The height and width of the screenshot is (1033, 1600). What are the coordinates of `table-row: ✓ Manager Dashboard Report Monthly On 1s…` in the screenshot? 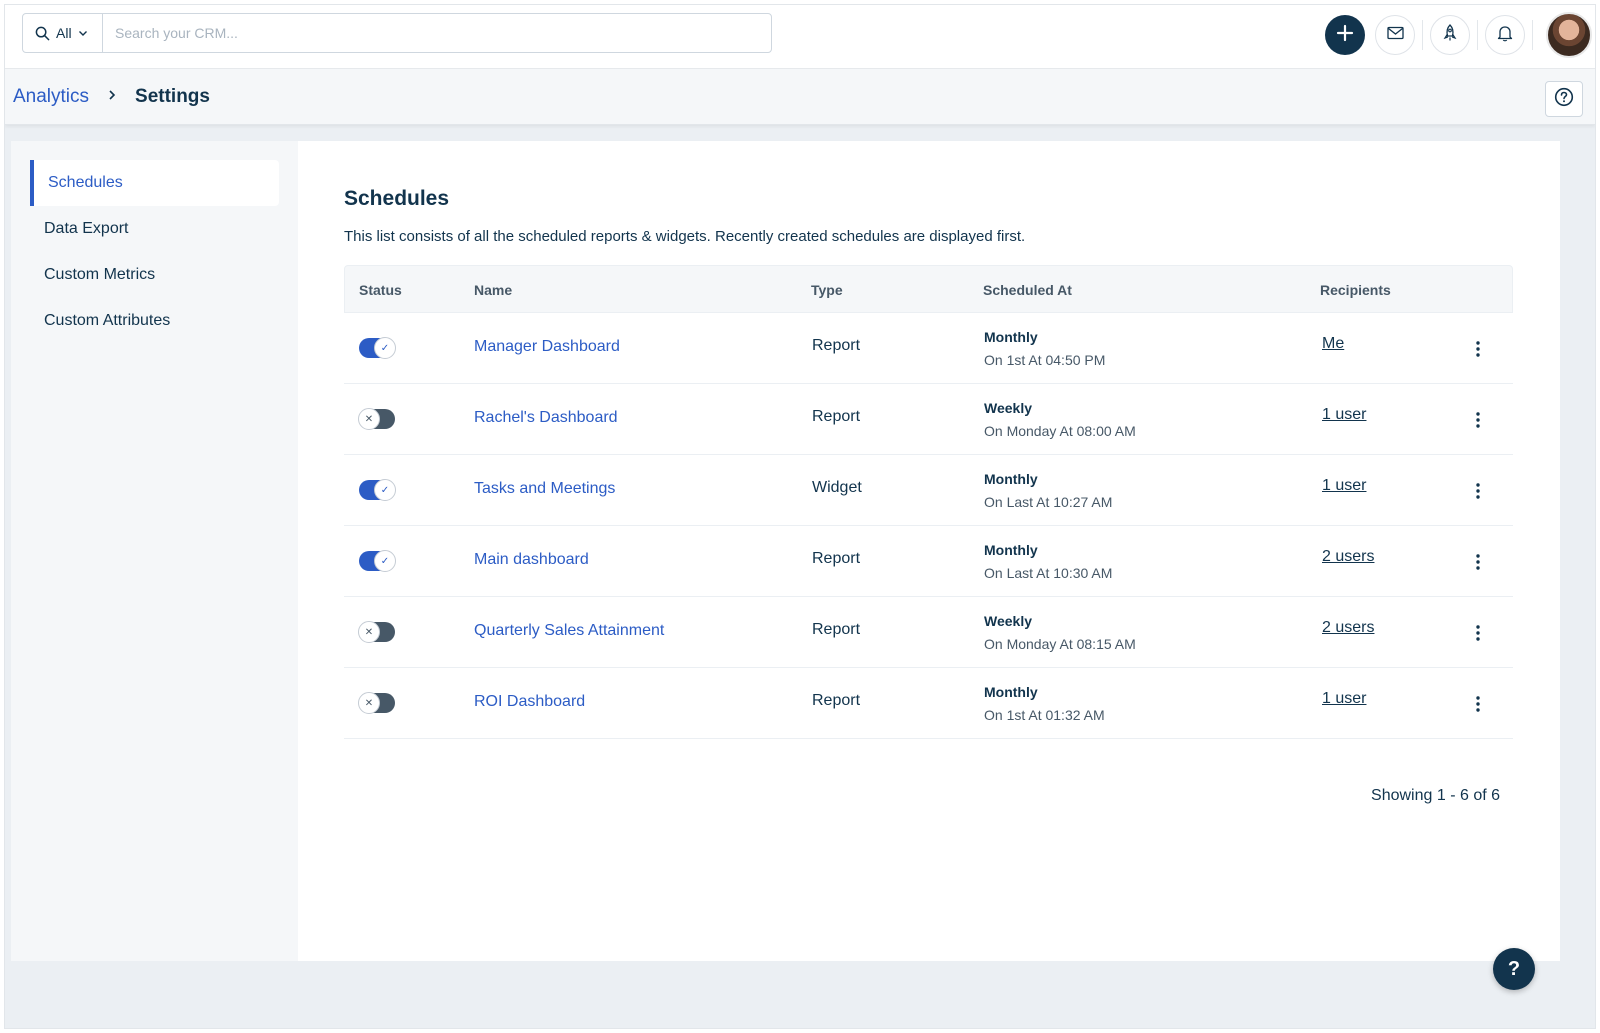 It's located at (928, 348).